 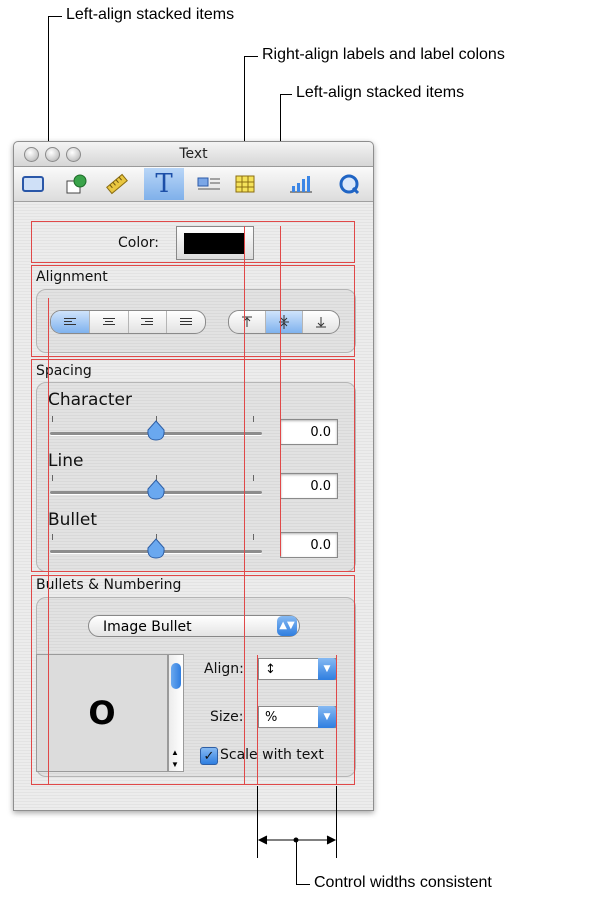 I want to click on dimension-left-tick, so click(x=257, y=822).